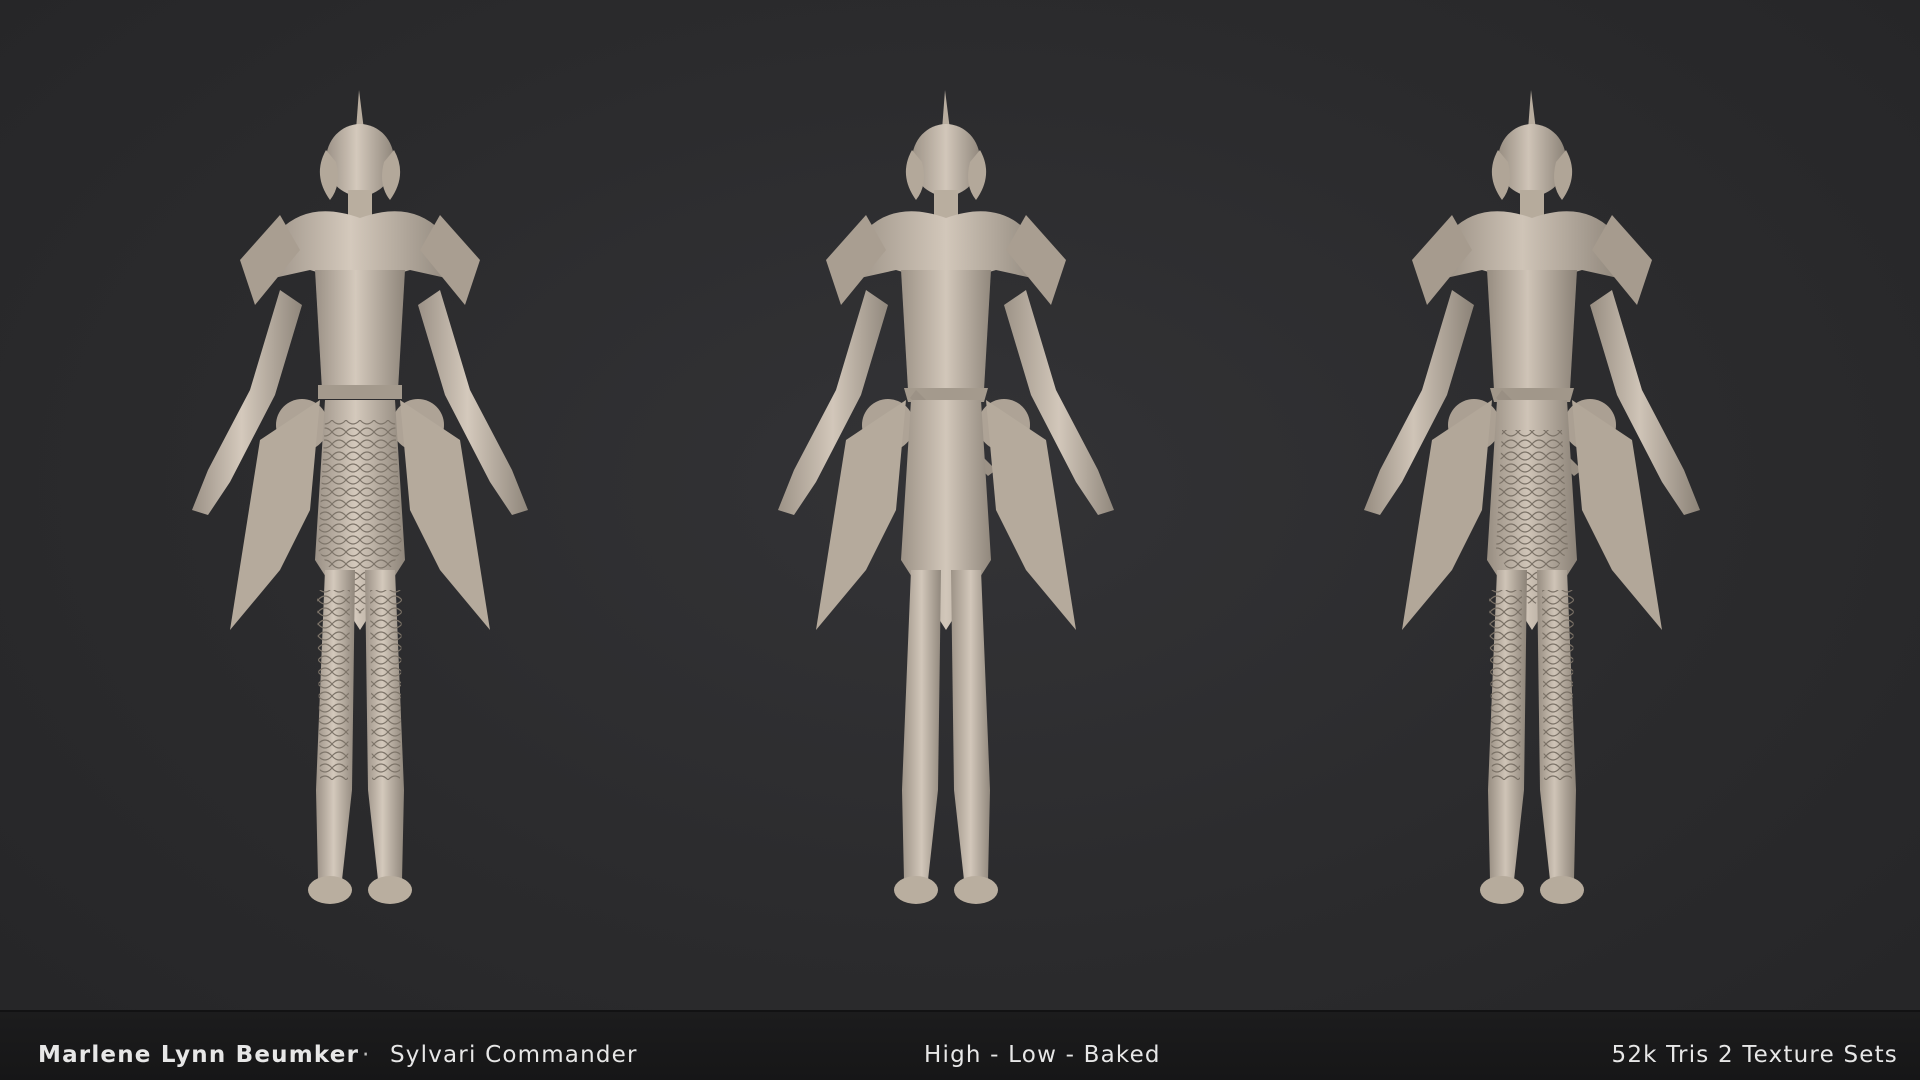  I want to click on render-stages-label: High - Low - Baked, so click(1042, 1055).